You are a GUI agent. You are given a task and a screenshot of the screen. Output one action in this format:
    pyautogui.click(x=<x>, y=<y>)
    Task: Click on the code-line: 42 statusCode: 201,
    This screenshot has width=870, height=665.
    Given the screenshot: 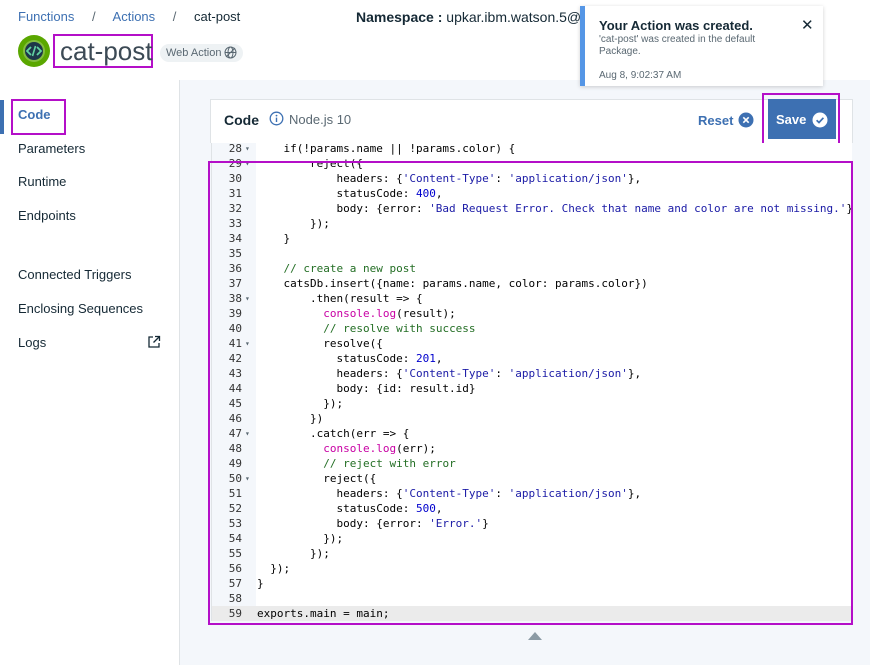 What is the action you would take?
    pyautogui.click(x=532, y=358)
    